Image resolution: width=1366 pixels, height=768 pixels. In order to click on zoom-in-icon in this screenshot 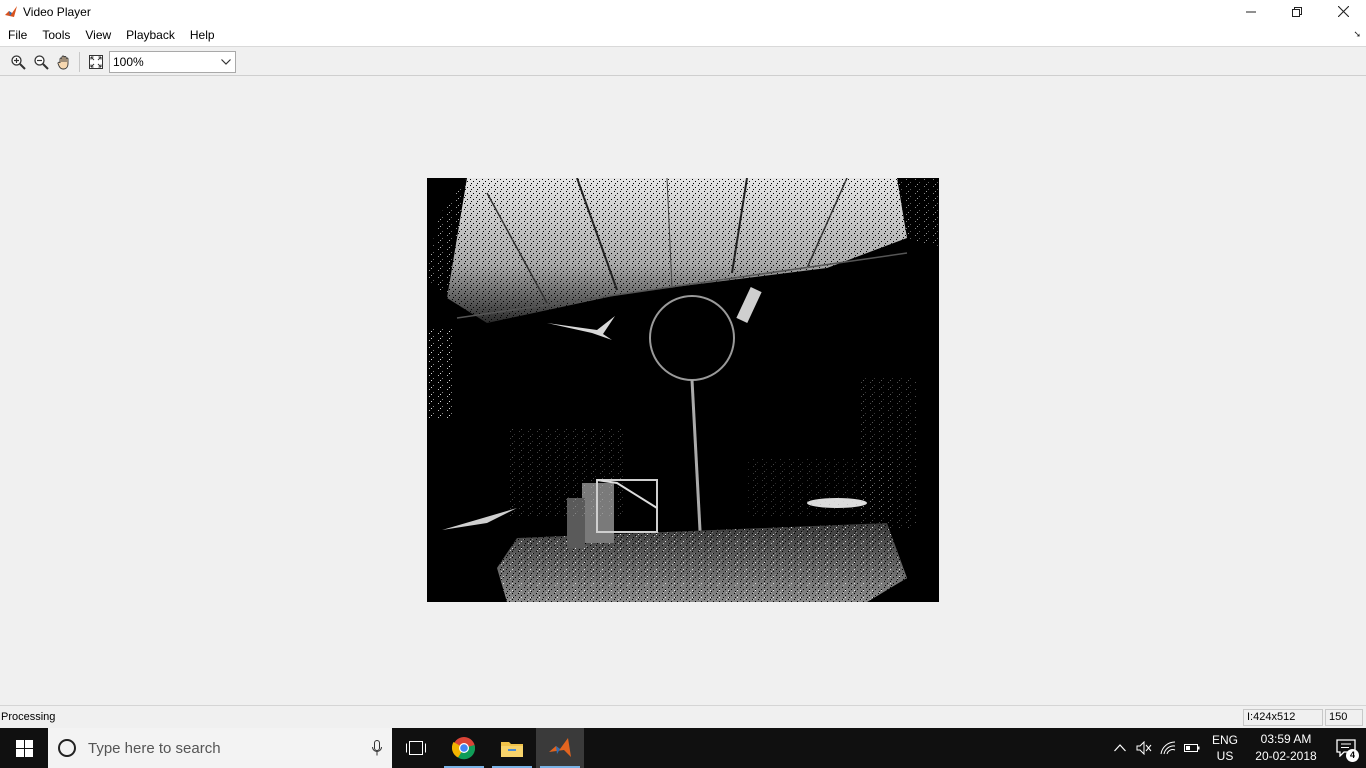, I will do `click(18, 62)`.